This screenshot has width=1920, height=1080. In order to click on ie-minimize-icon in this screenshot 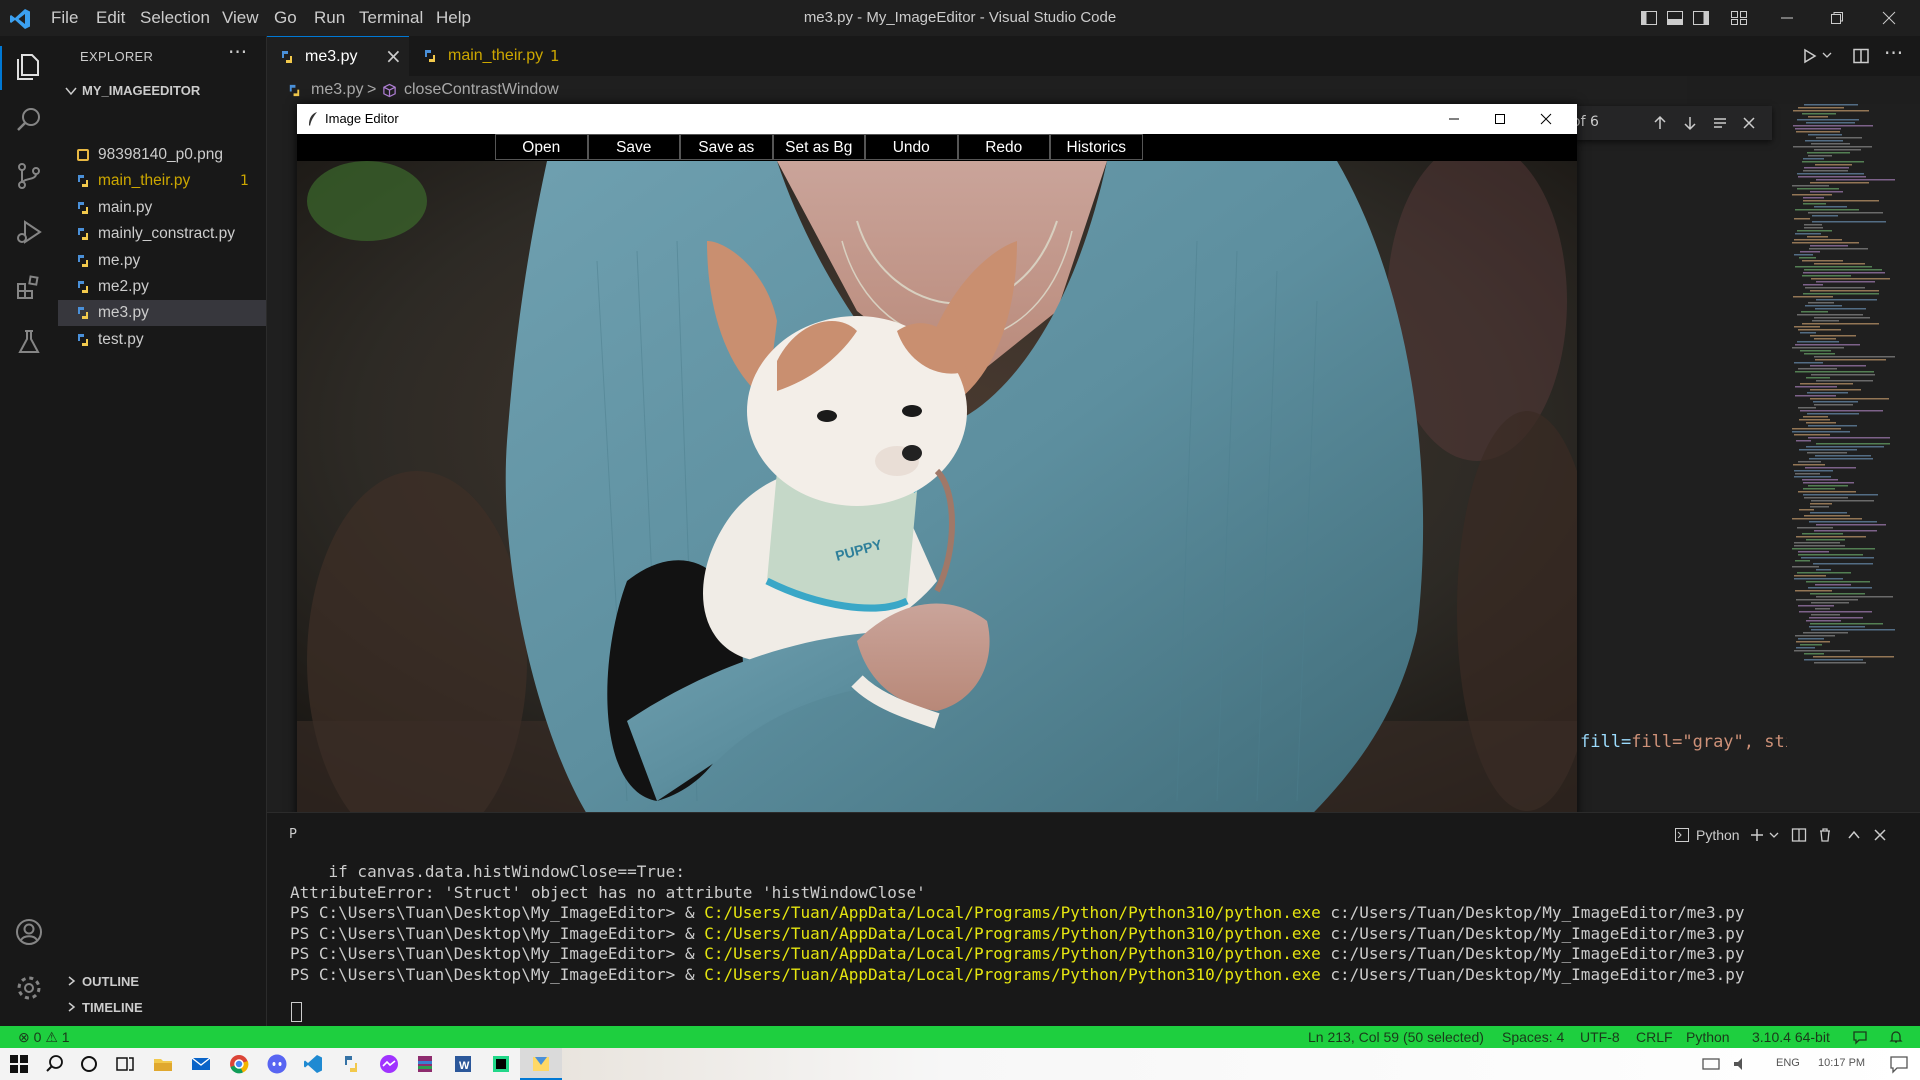, I will do `click(1454, 119)`.